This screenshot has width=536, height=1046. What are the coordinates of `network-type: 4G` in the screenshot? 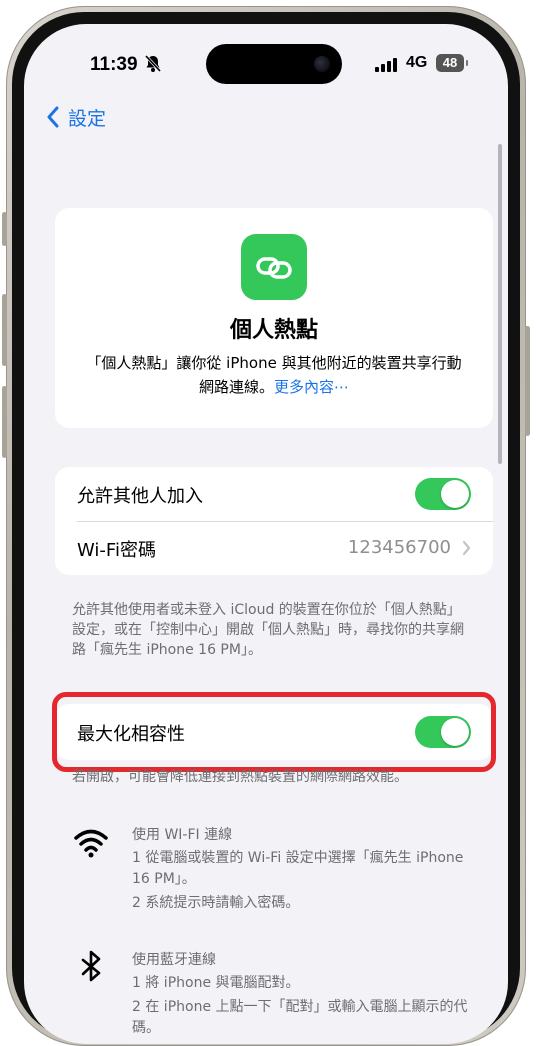 It's located at (417, 62).